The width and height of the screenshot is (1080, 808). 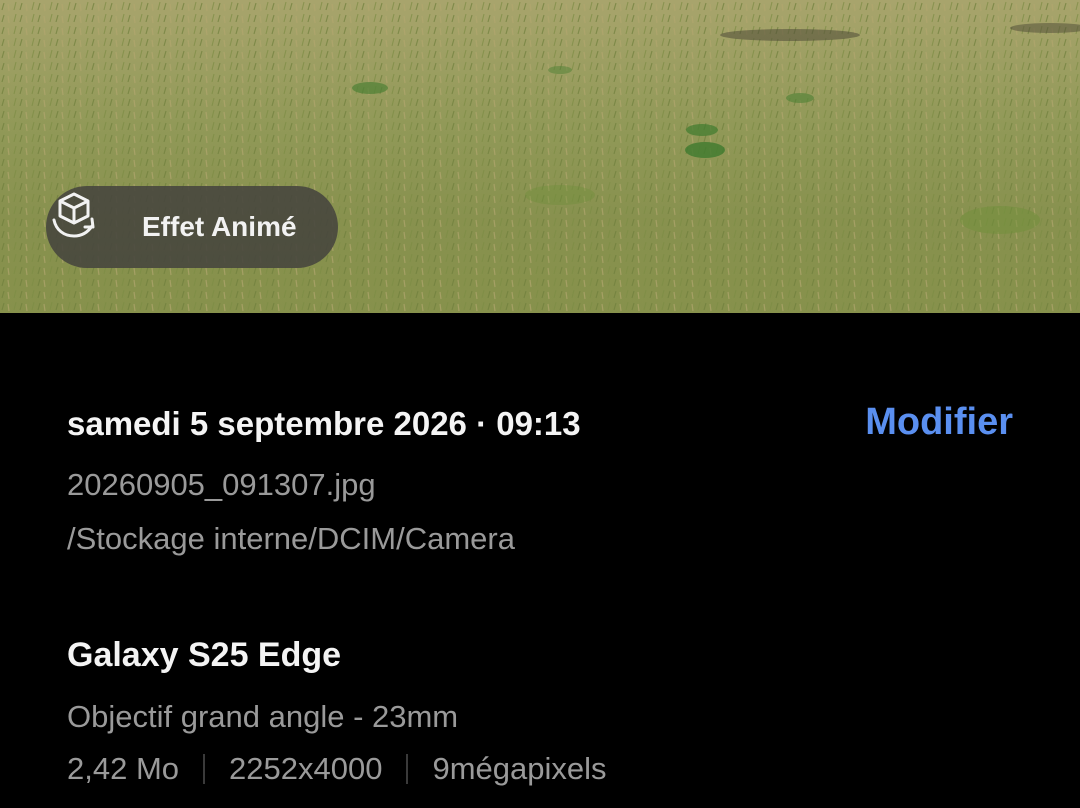 What do you see at coordinates (263, 716) in the screenshot?
I see `lens-info: Objectif grand angle - 23mm` at bounding box center [263, 716].